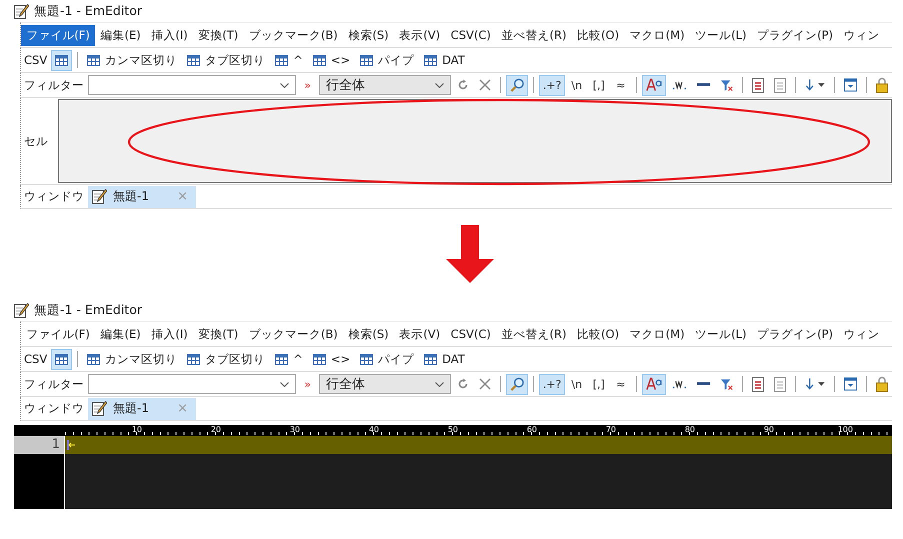 This screenshot has width=903, height=539. I want to click on ruler-label: 40, so click(374, 430).